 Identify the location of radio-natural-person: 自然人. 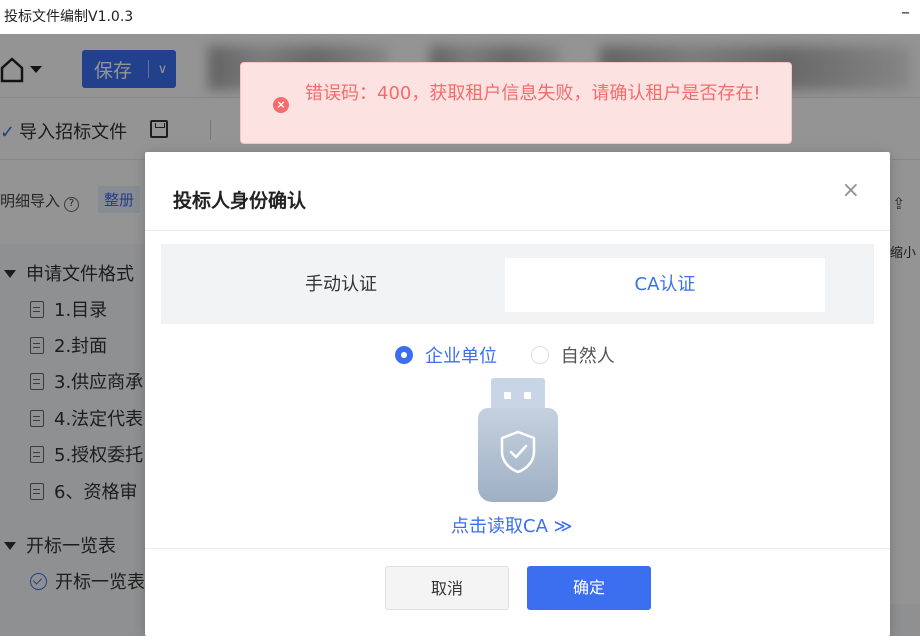
(572, 355).